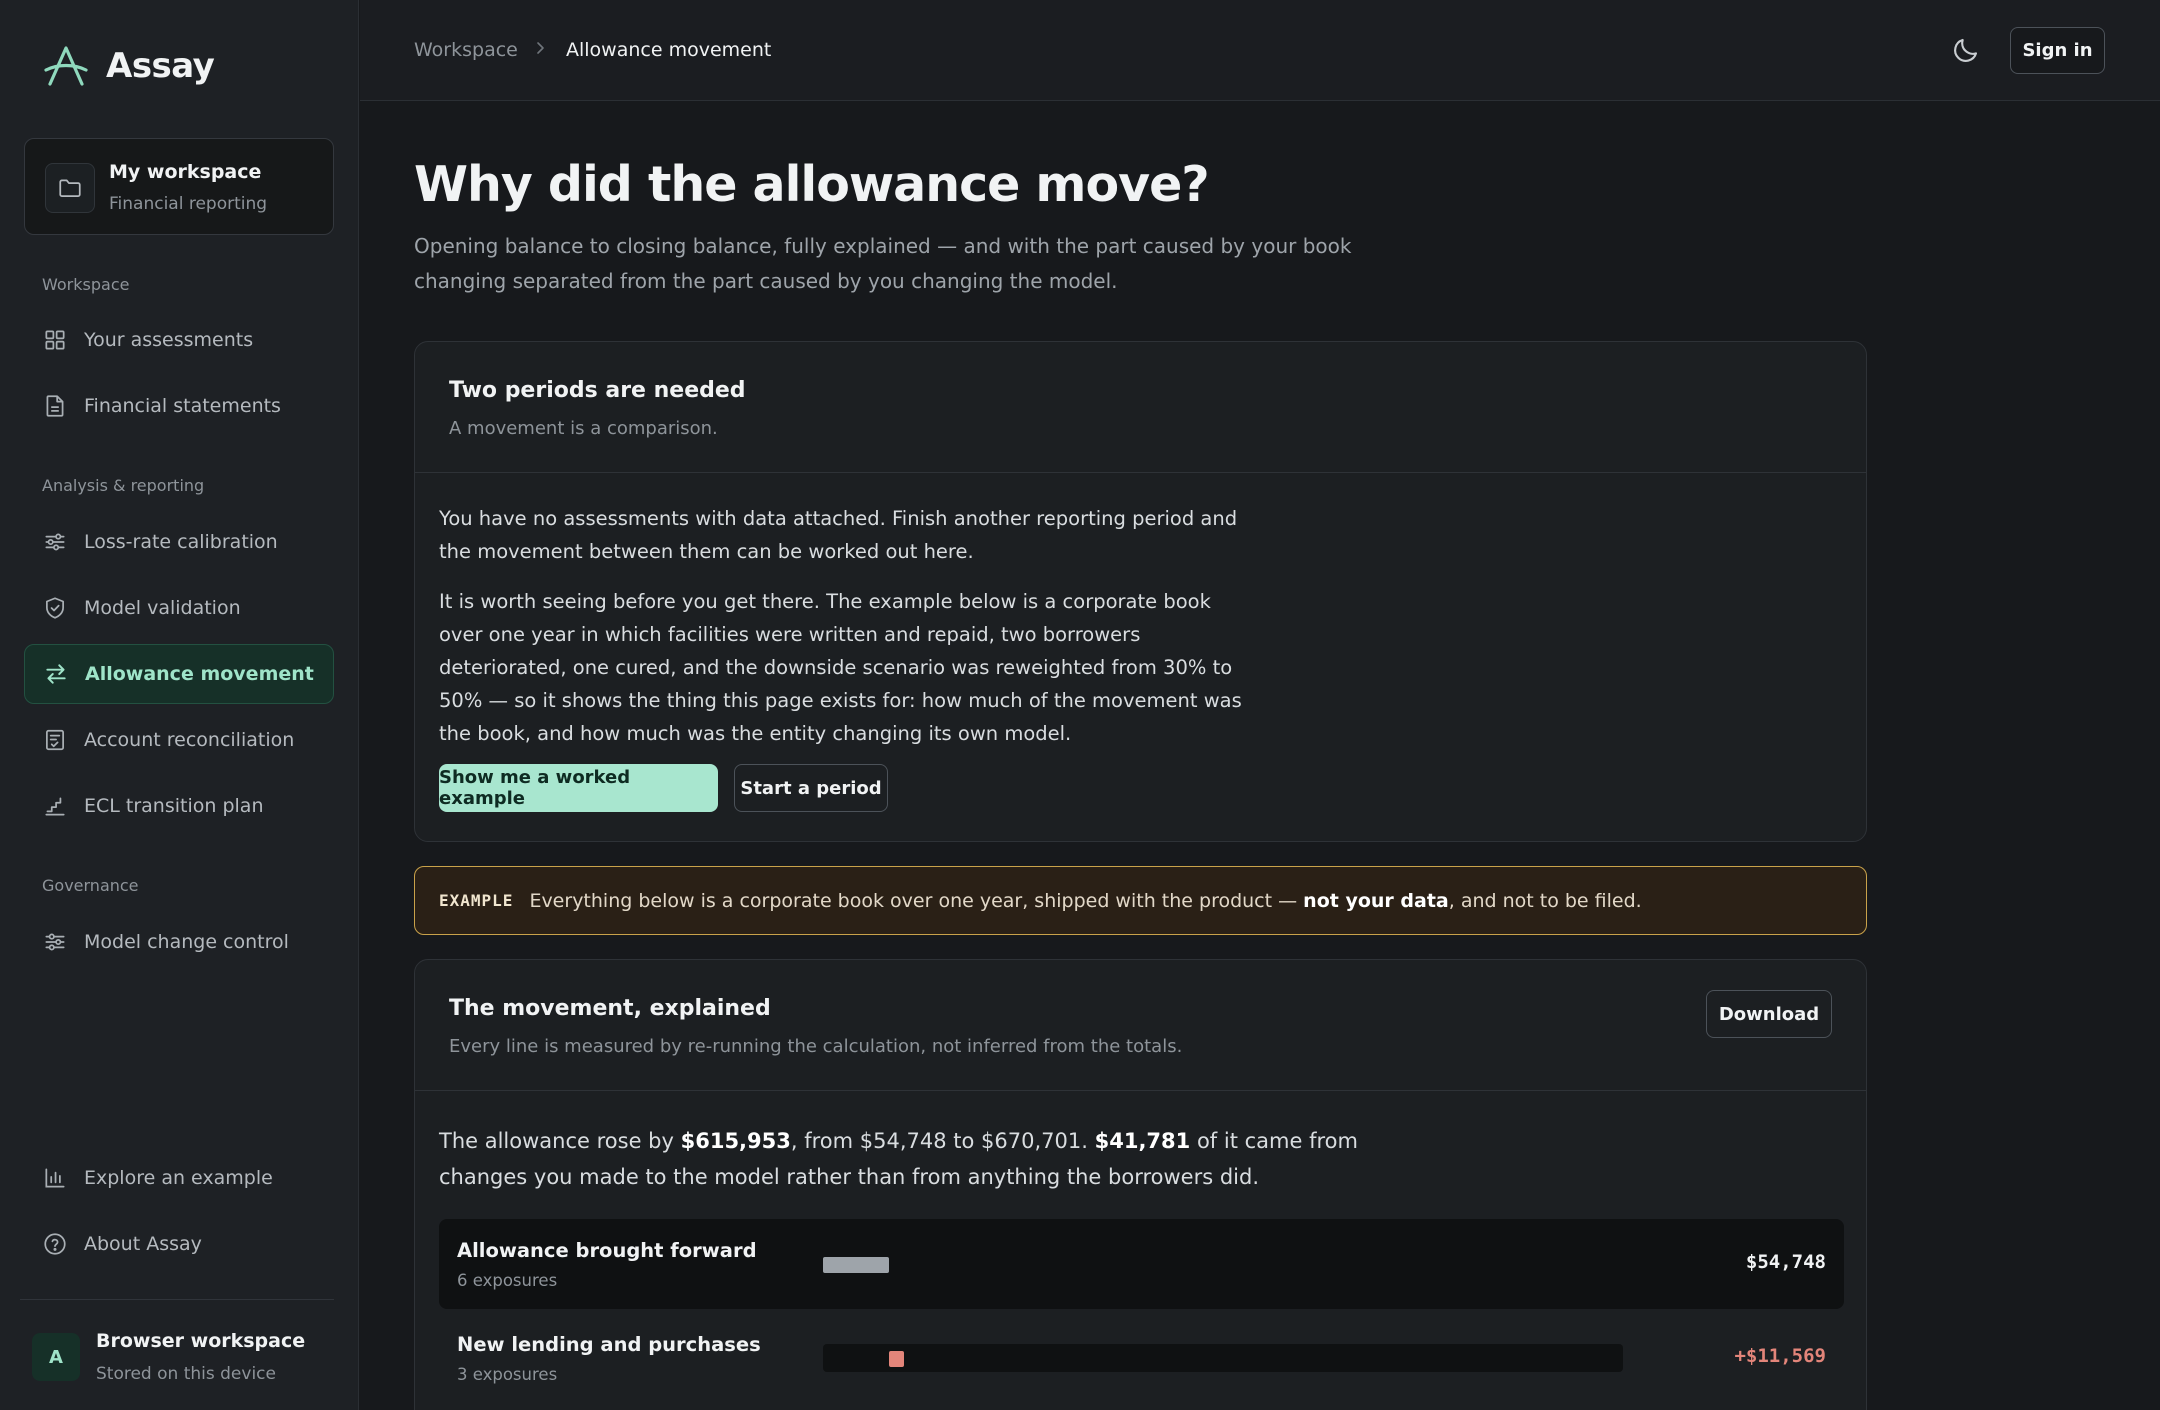 This screenshot has width=2160, height=1410. Describe the element at coordinates (609, 1344) in the screenshot. I see `row-label: New lending and purchases` at that location.